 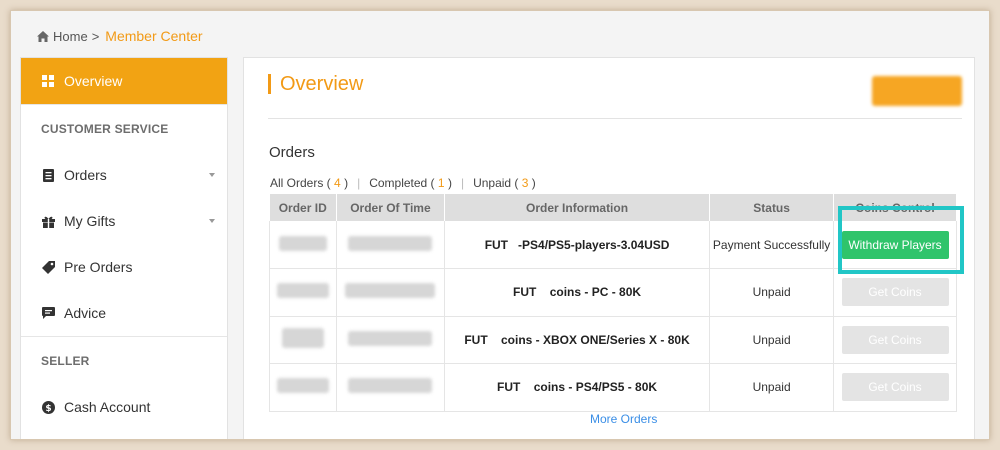 I want to click on page-title: Overview, so click(x=315, y=84).